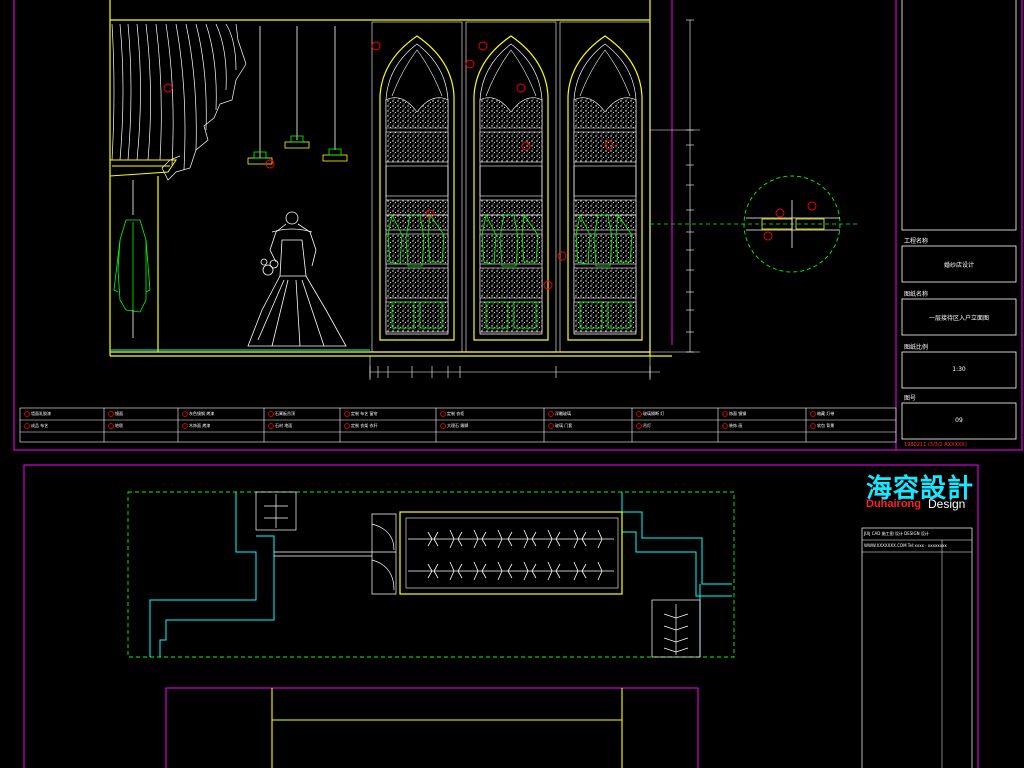 Image resolution: width=1024 pixels, height=768 pixels. What do you see at coordinates (563, 413) in the screenshot?
I see `legend-cell: 浮雕玻璃` at bounding box center [563, 413].